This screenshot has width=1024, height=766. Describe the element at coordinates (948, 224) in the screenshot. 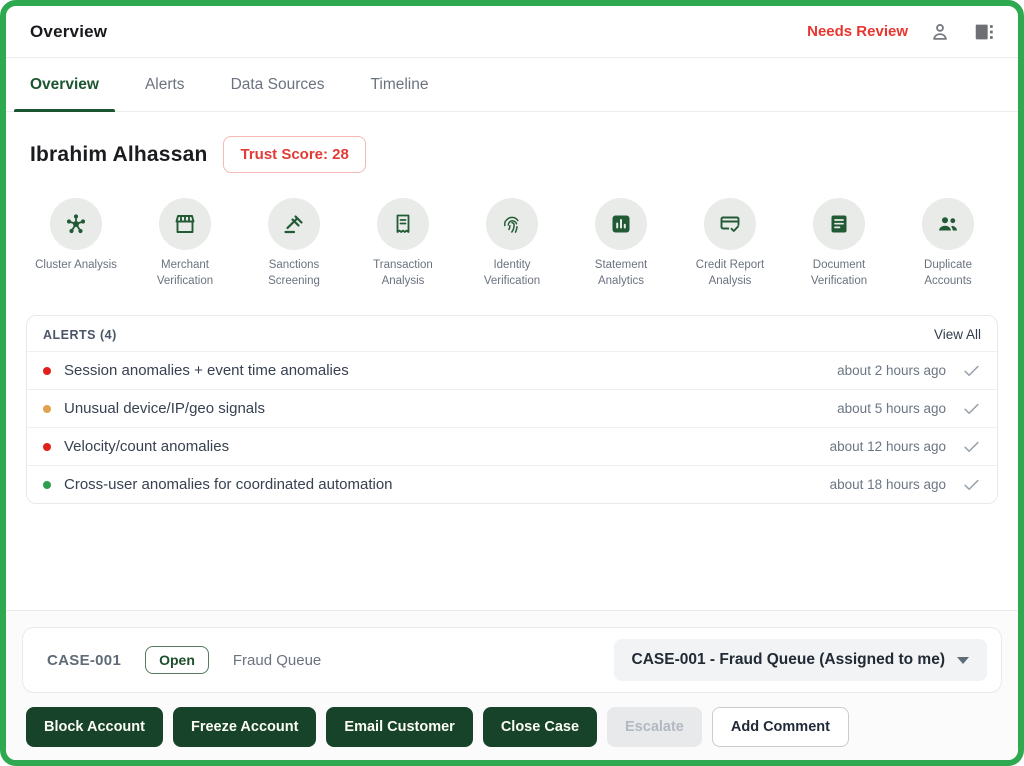

I see `people-icon` at that location.